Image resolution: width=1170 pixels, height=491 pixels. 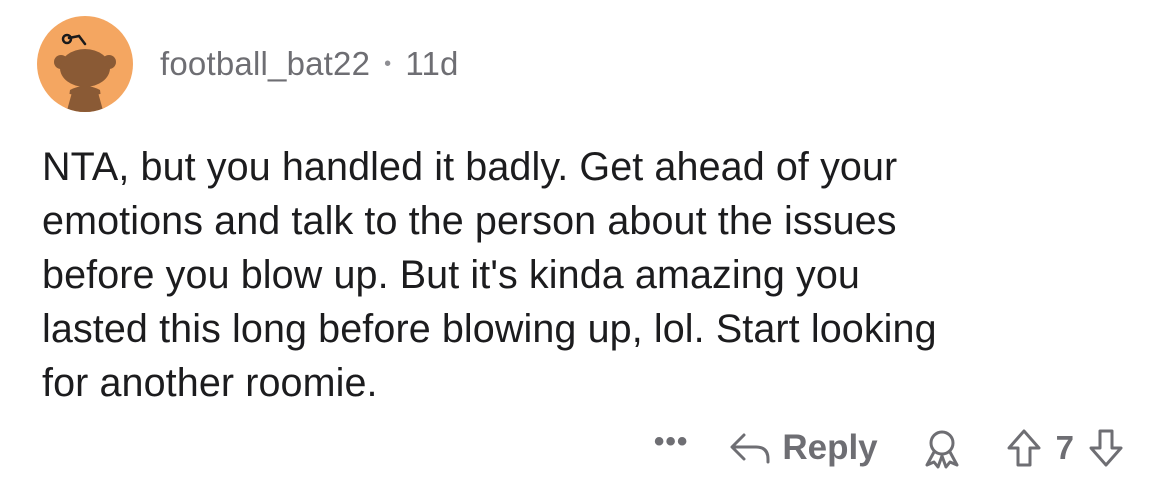 I want to click on reply-label: Reply, so click(x=830, y=447).